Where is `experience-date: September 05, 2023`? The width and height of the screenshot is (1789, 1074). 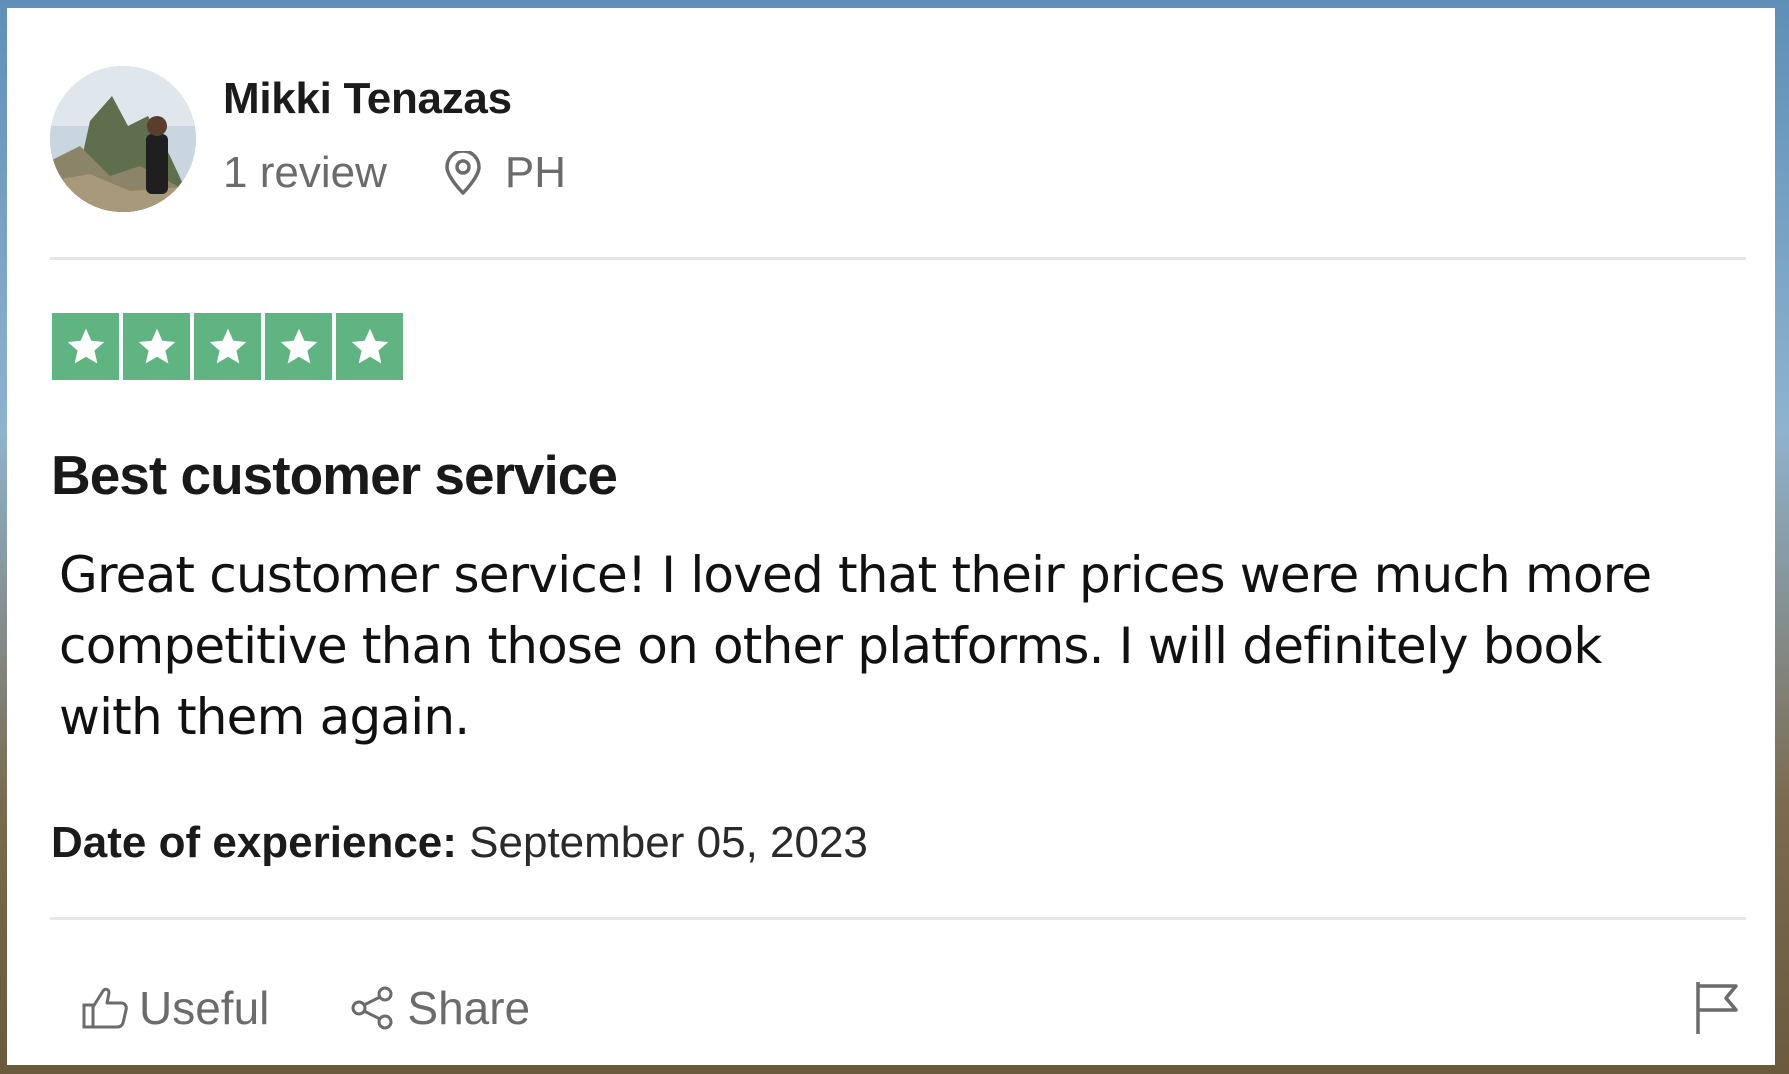 experience-date: September 05, 2023 is located at coordinates (668, 842).